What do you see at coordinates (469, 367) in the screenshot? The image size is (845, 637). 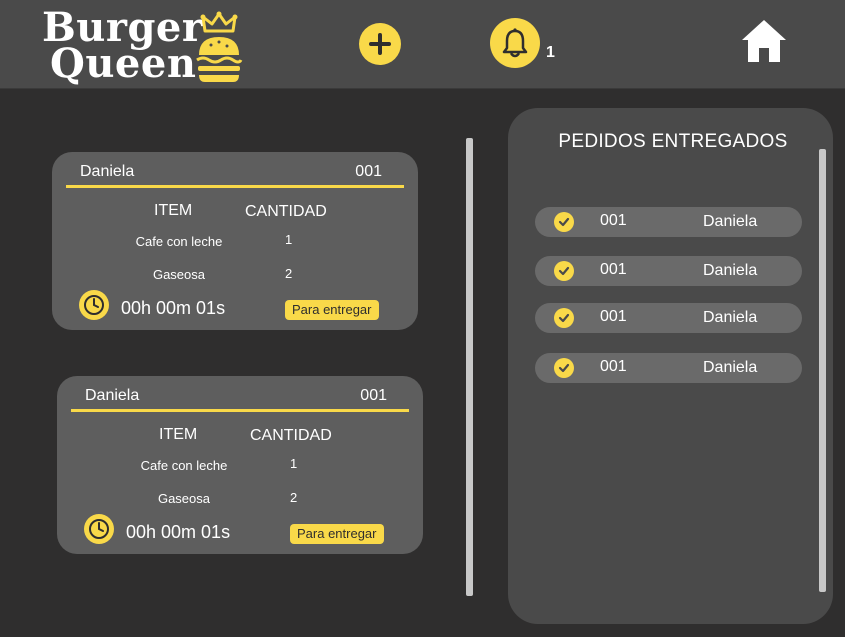 I see `orders-scrollbar` at bounding box center [469, 367].